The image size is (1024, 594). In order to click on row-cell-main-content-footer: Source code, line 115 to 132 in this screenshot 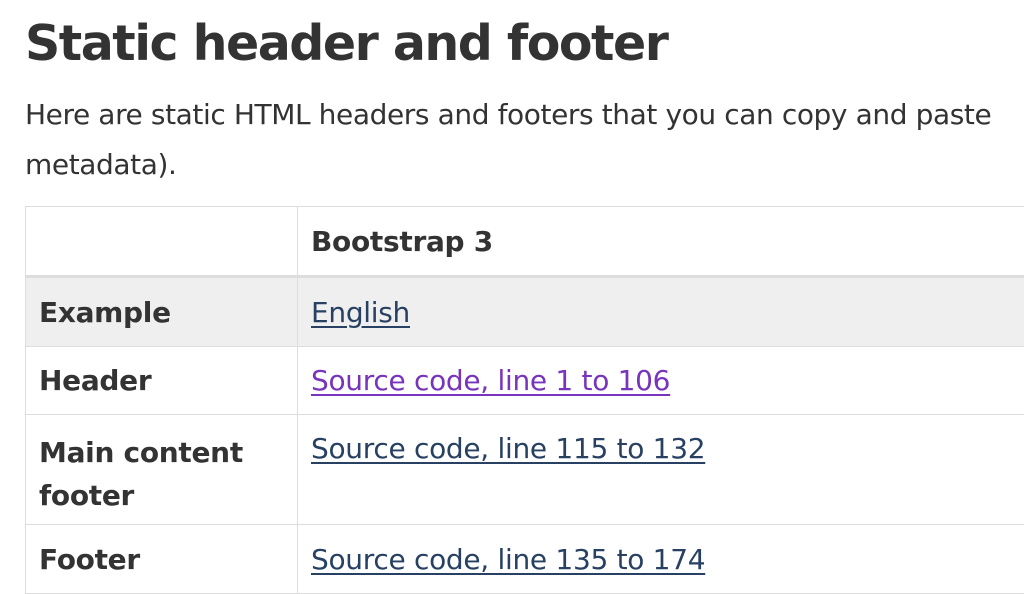, I will do `click(661, 470)`.